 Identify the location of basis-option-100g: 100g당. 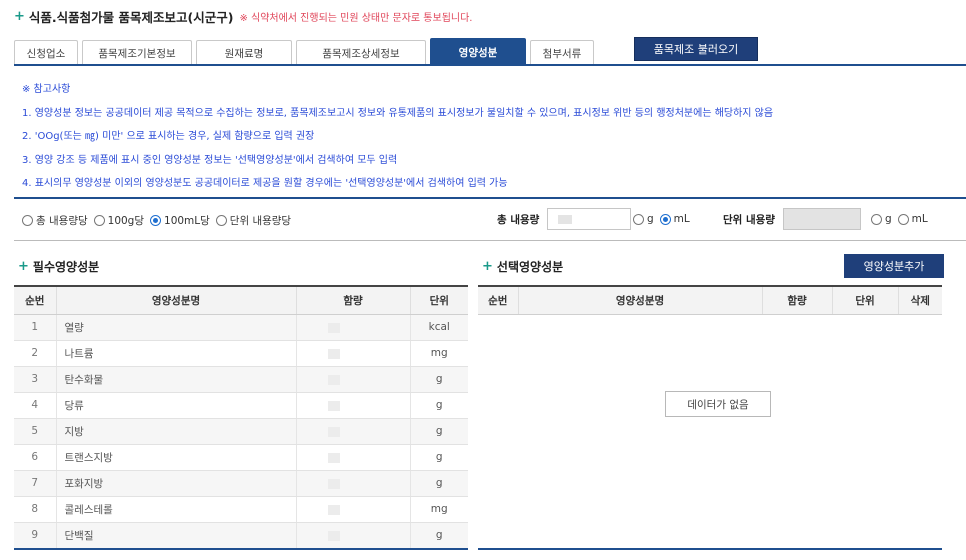
(118, 220).